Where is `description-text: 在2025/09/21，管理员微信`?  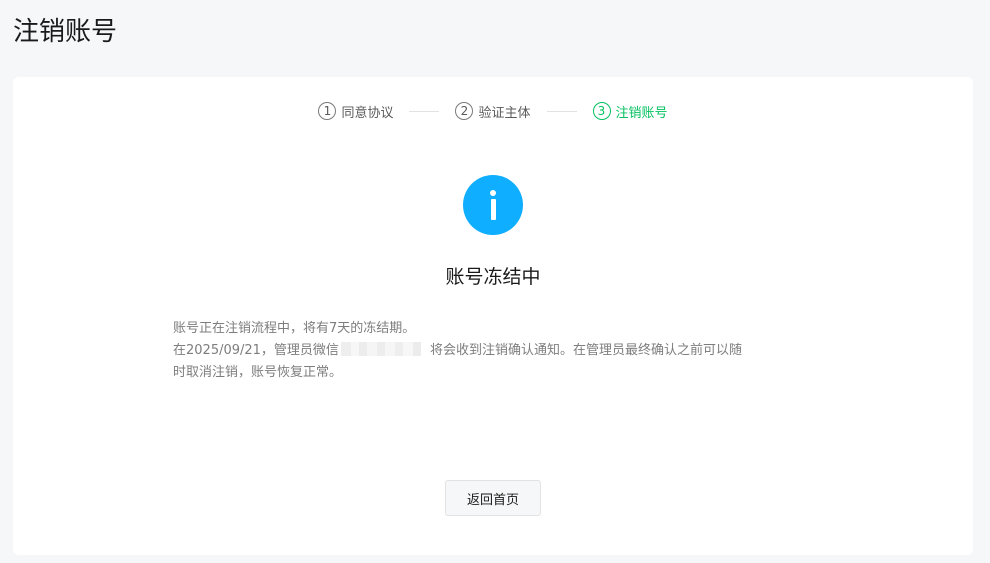 description-text: 在2025/09/21，管理员微信 is located at coordinates (256, 350).